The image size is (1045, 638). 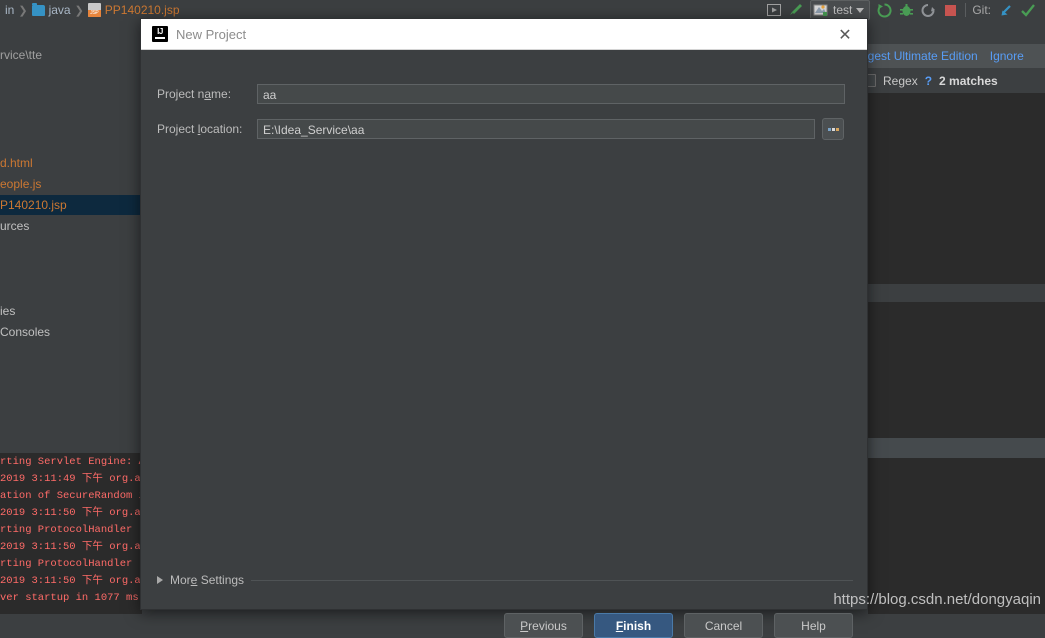 I want to click on project-name-label: Project name:, so click(x=194, y=94).